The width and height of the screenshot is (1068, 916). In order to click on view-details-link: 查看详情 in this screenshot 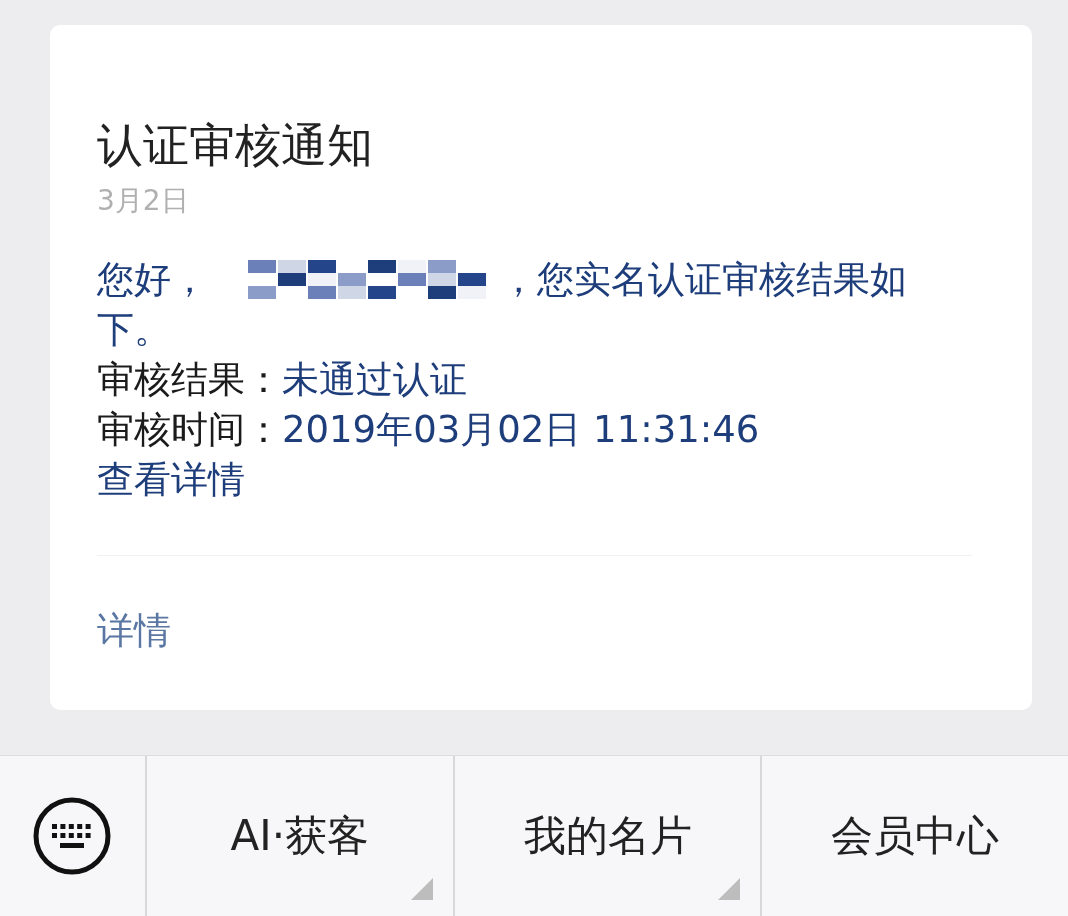, I will do `click(171, 480)`.